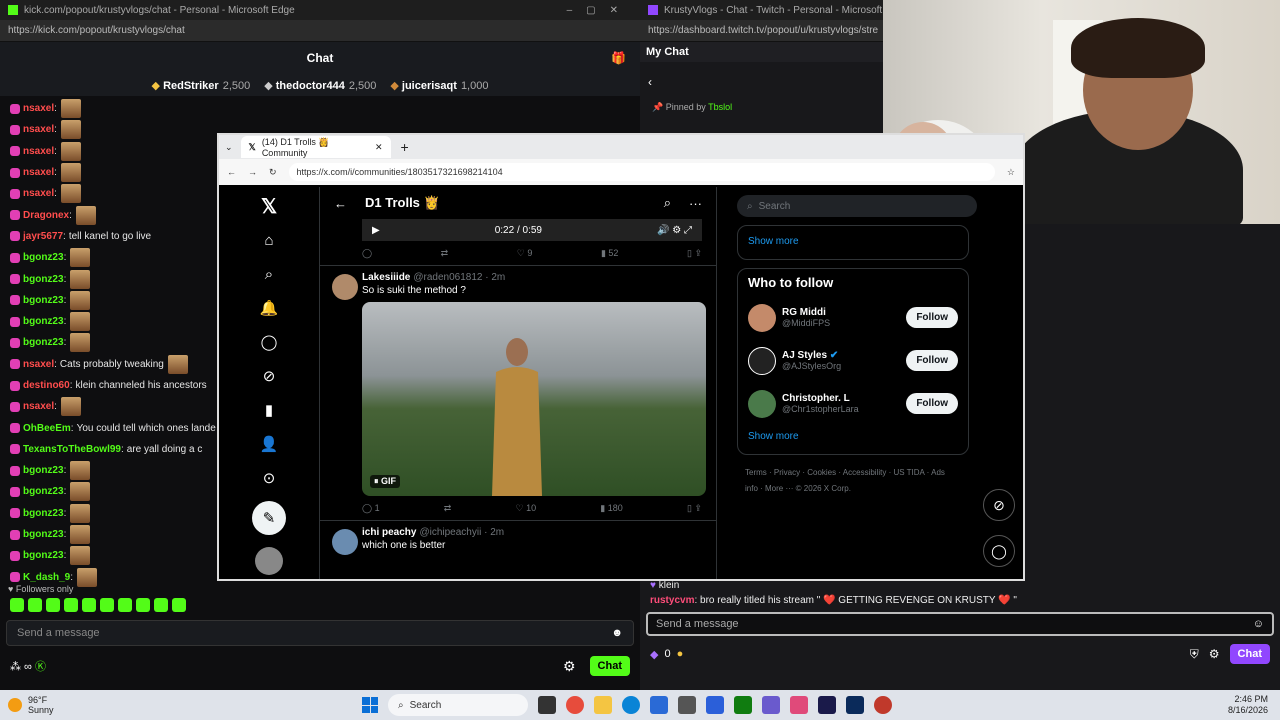 This screenshot has width=1280, height=720. Describe the element at coordinates (617, 633) in the screenshot. I see `emoji-icon: ☻` at that location.